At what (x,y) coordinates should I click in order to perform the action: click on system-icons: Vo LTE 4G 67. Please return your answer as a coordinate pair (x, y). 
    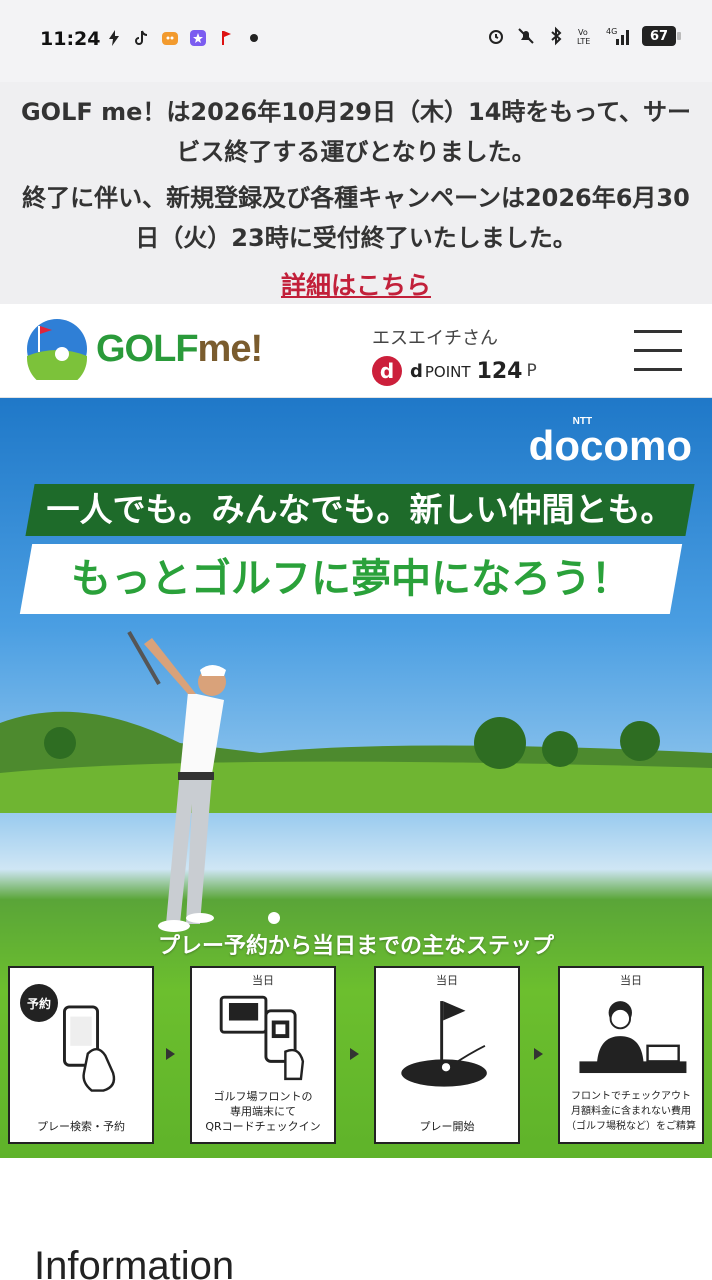
    Looking at the image, I should click on (583, 36).